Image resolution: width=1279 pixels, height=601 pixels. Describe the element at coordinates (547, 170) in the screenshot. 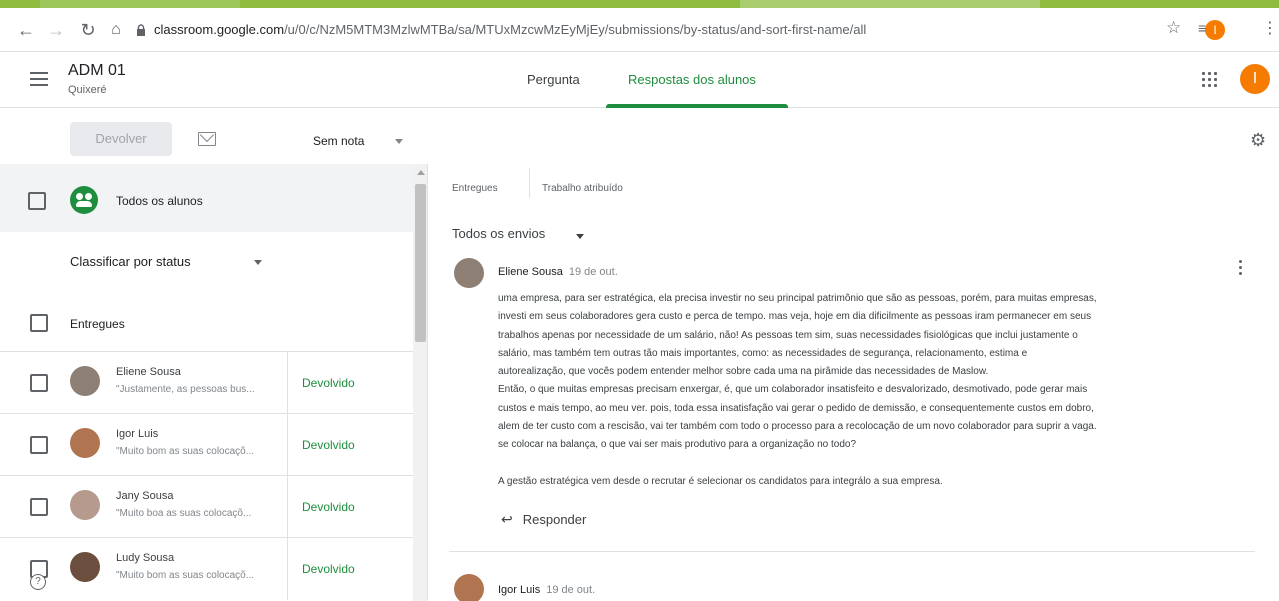

I see `assigned-count-partial: ˈ` at that location.